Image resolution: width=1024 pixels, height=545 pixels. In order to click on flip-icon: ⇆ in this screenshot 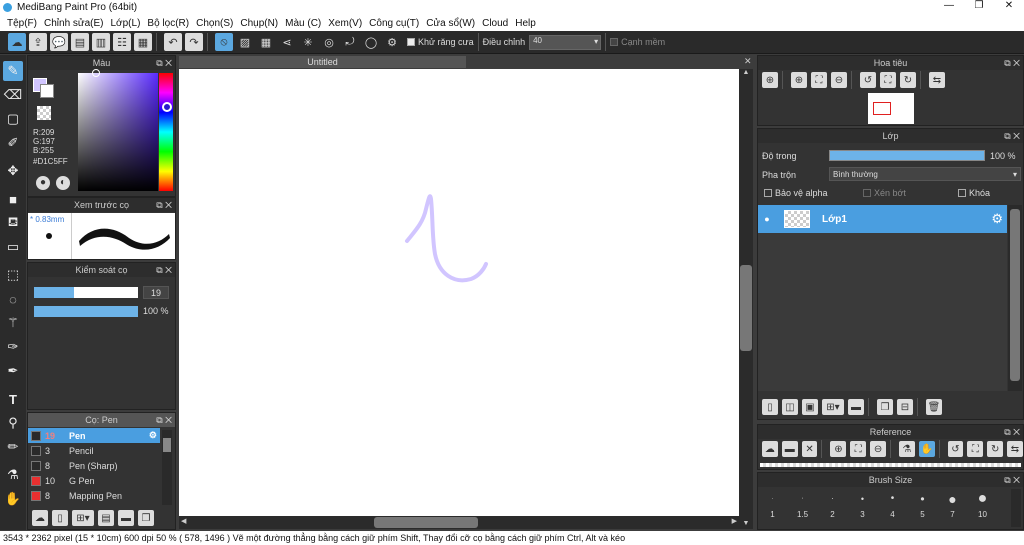, I will do `click(1015, 449)`.